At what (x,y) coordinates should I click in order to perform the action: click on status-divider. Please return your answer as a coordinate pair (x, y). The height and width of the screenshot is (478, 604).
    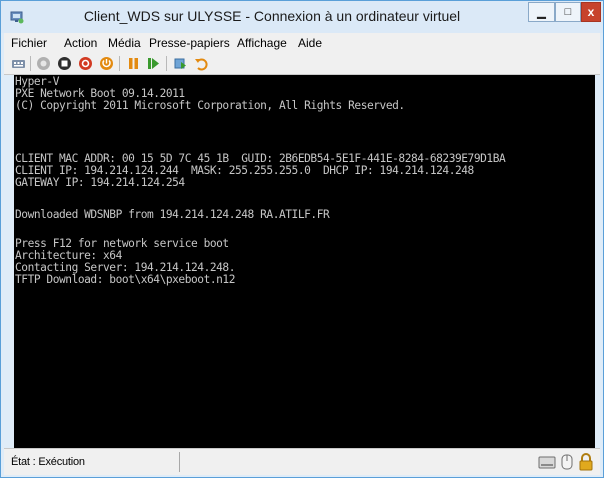
    Looking at the image, I should click on (179, 462).